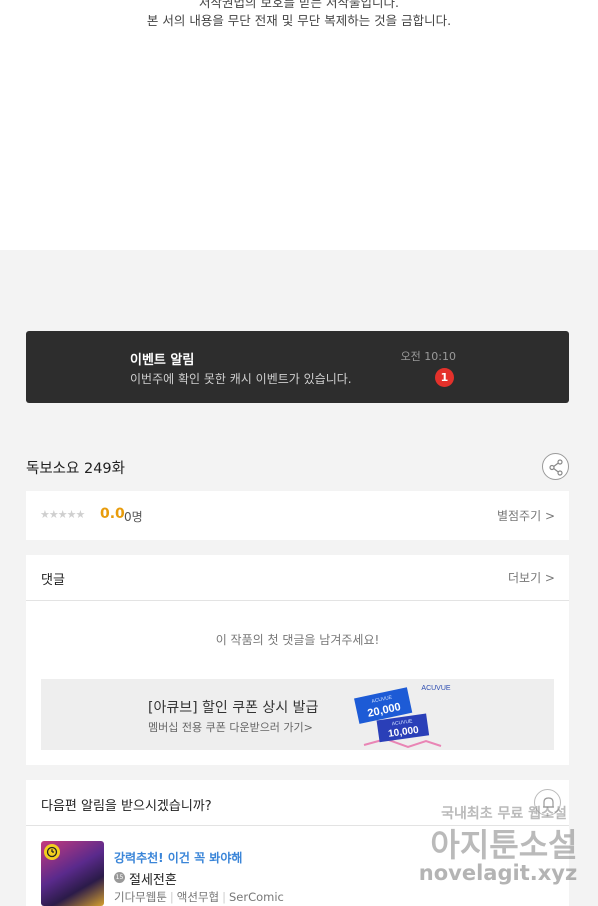 The width and height of the screenshot is (598, 906). I want to click on recommended-series-name: 절세전혼, so click(153, 878).